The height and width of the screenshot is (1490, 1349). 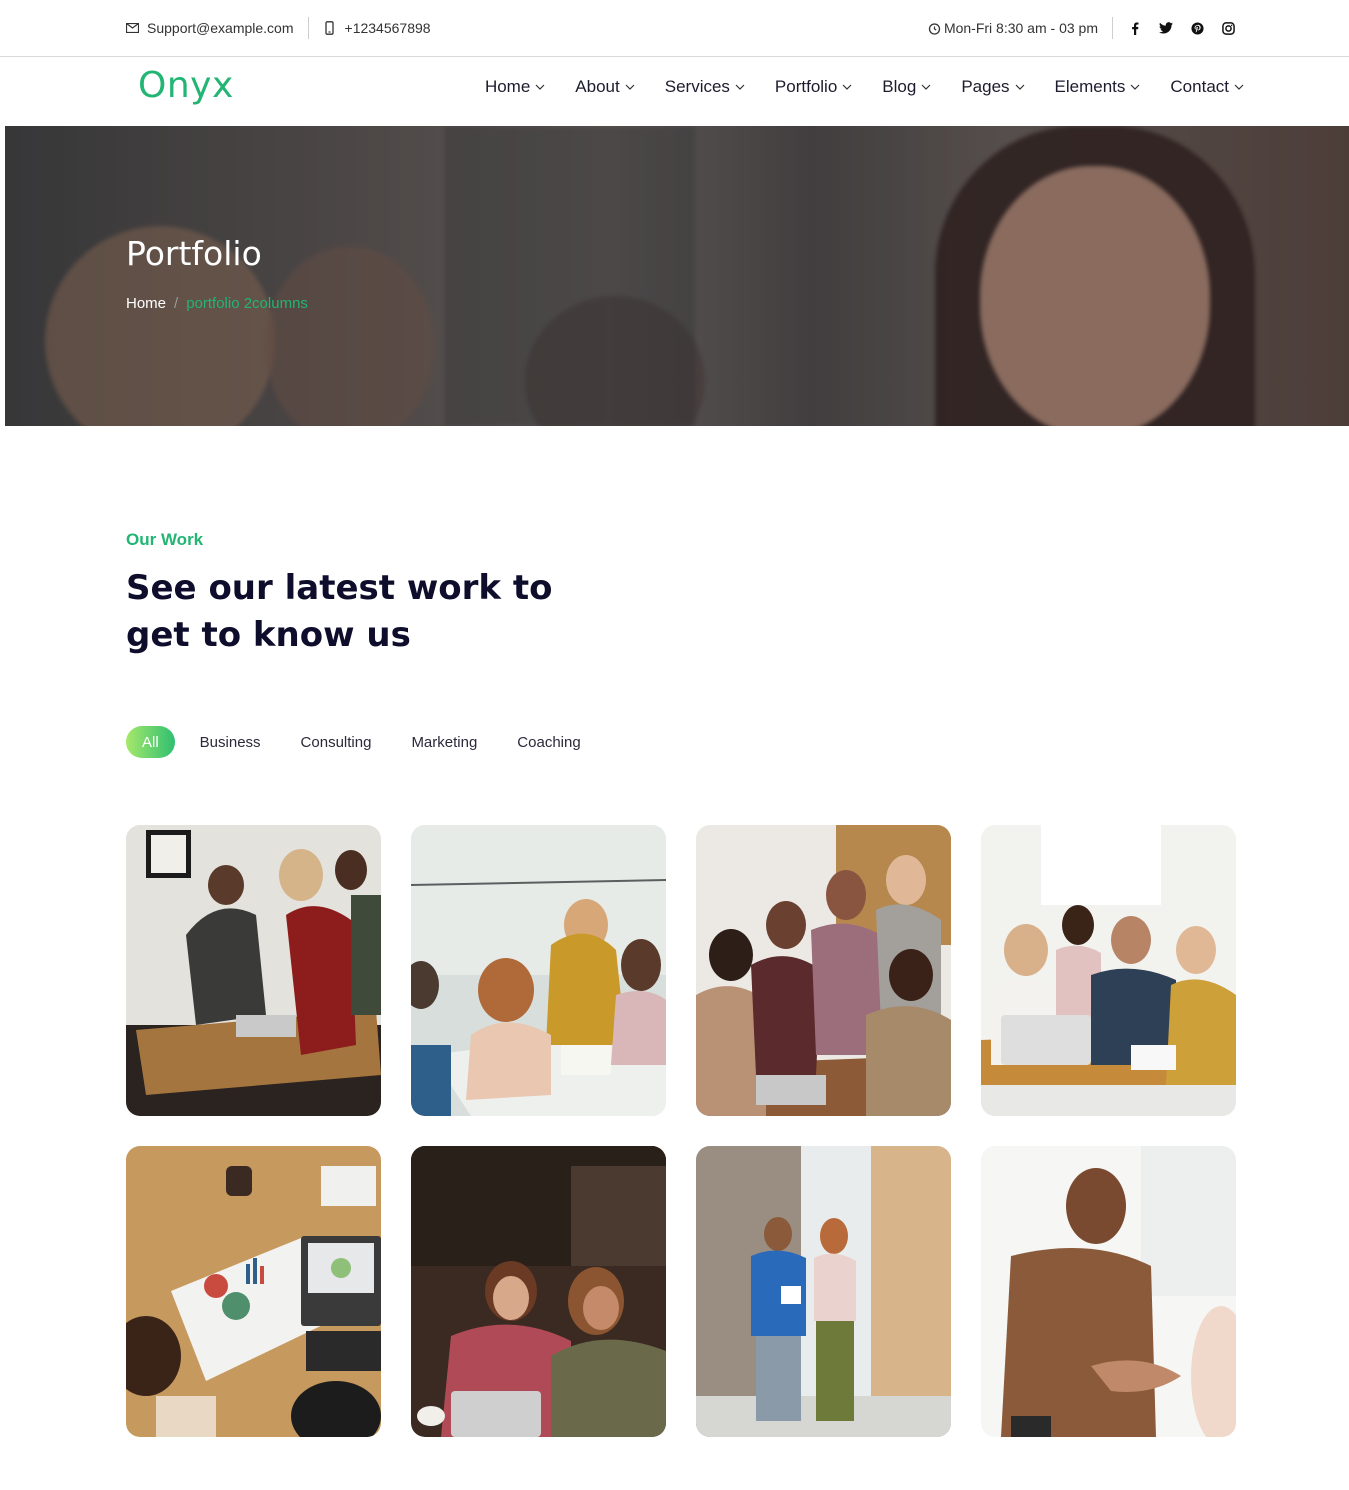 I want to click on handshake-photo, so click(x=1108, y=1291).